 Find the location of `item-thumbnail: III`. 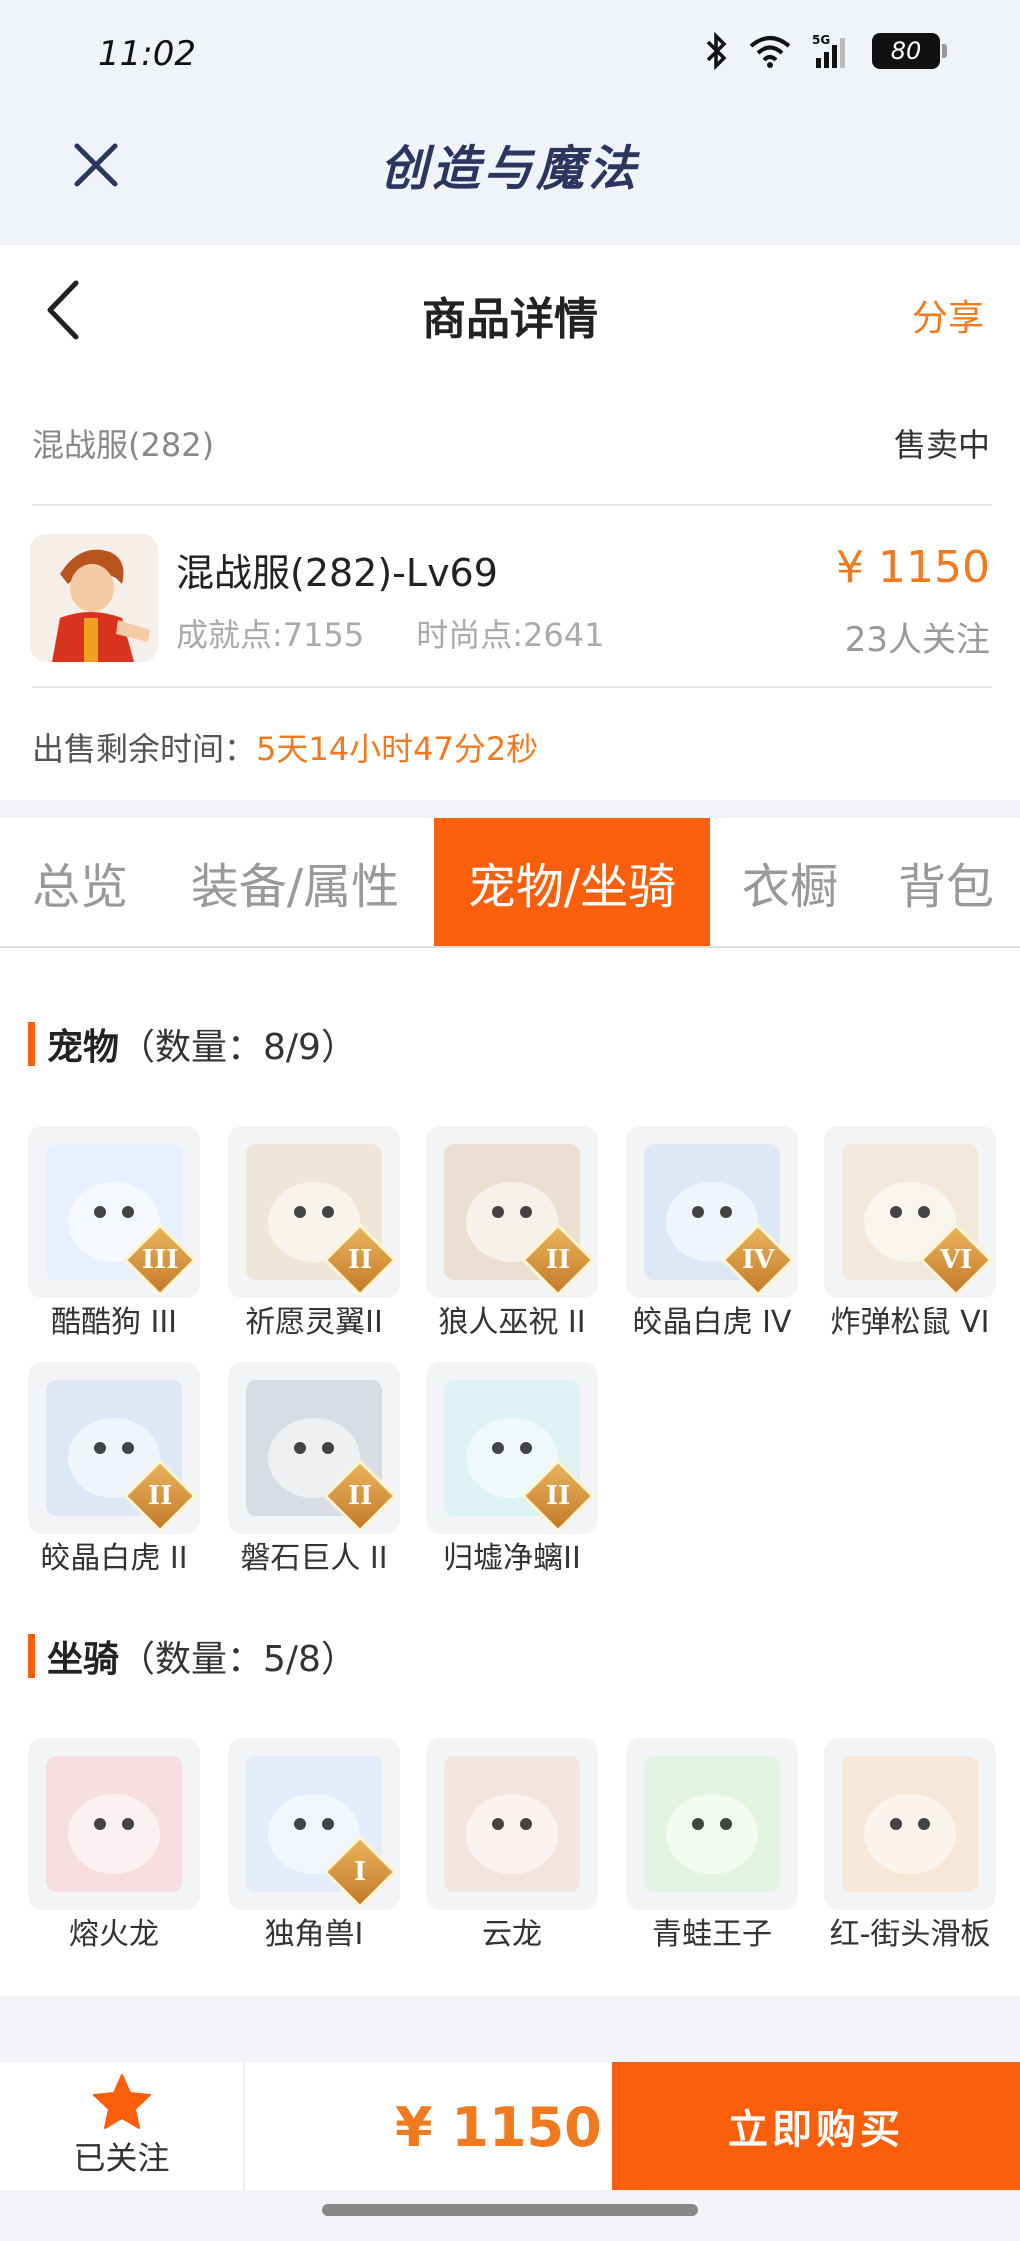

item-thumbnail: III is located at coordinates (114, 1212).